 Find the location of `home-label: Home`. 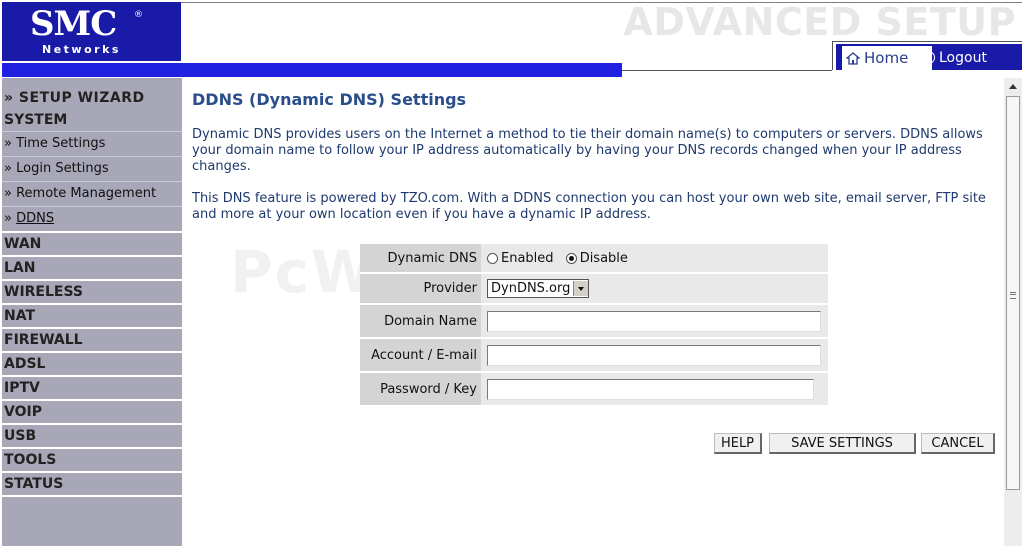

home-label: Home is located at coordinates (886, 58).